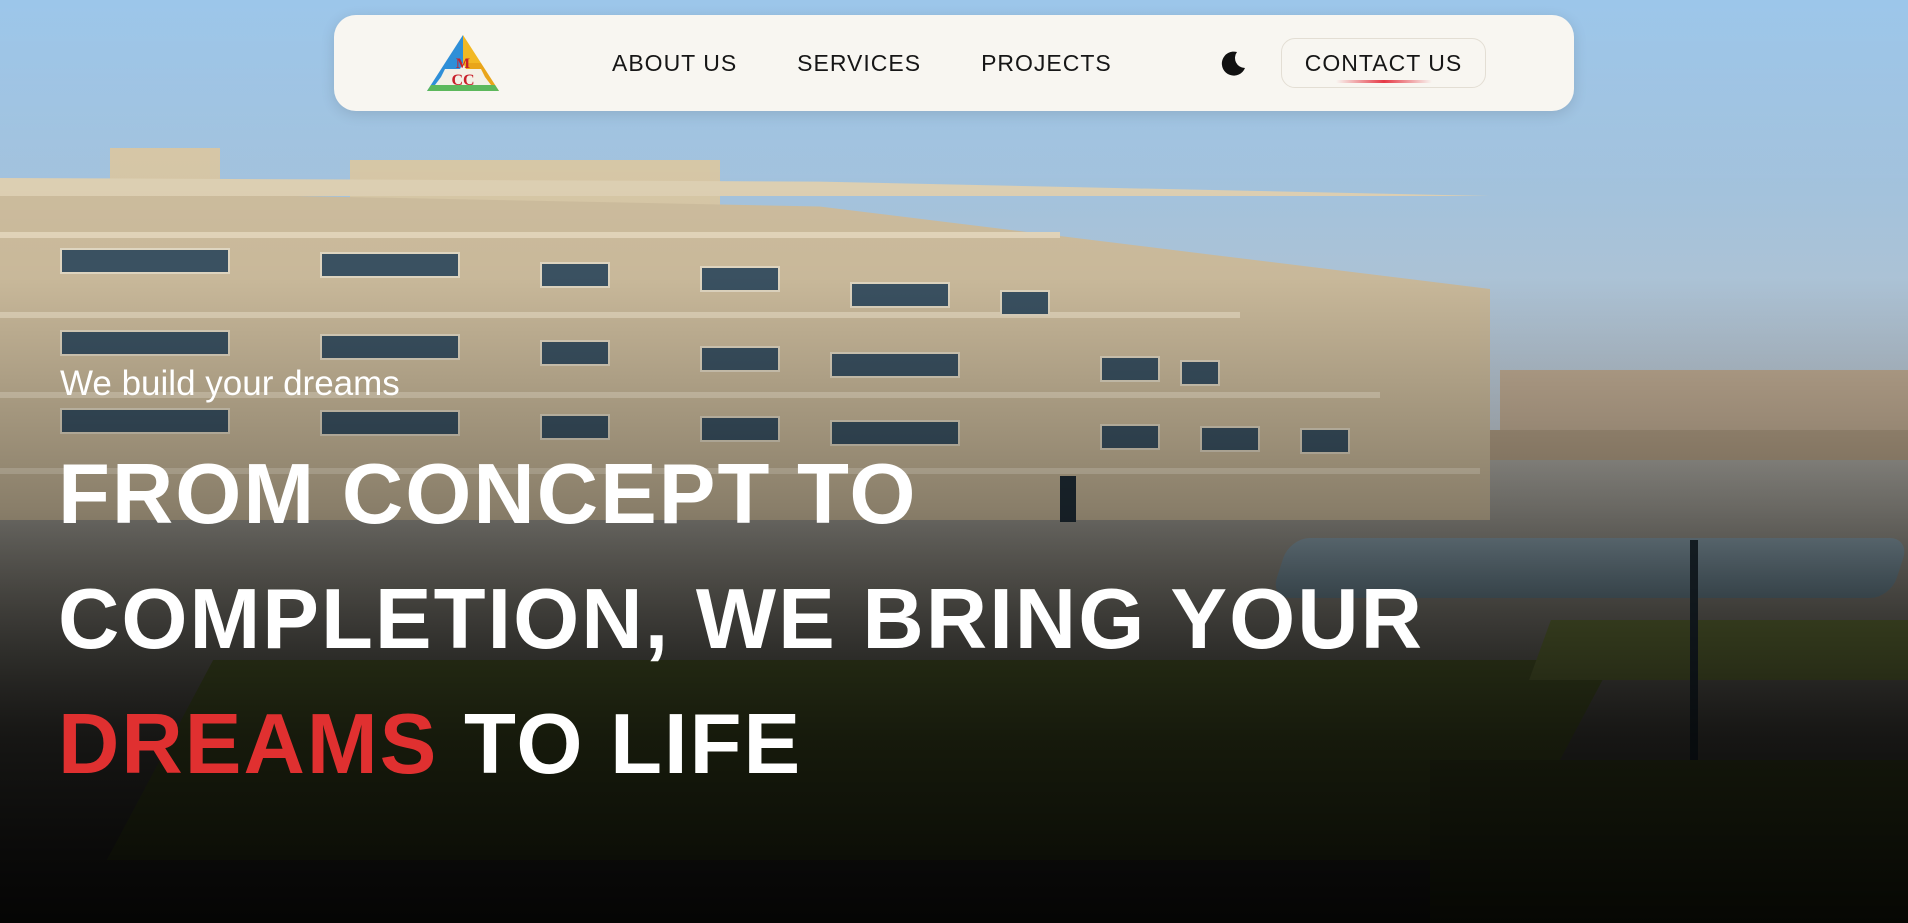 The width and height of the screenshot is (1908, 923). Describe the element at coordinates (248, 744) in the screenshot. I see `headline-highlight: DREAMS` at that location.